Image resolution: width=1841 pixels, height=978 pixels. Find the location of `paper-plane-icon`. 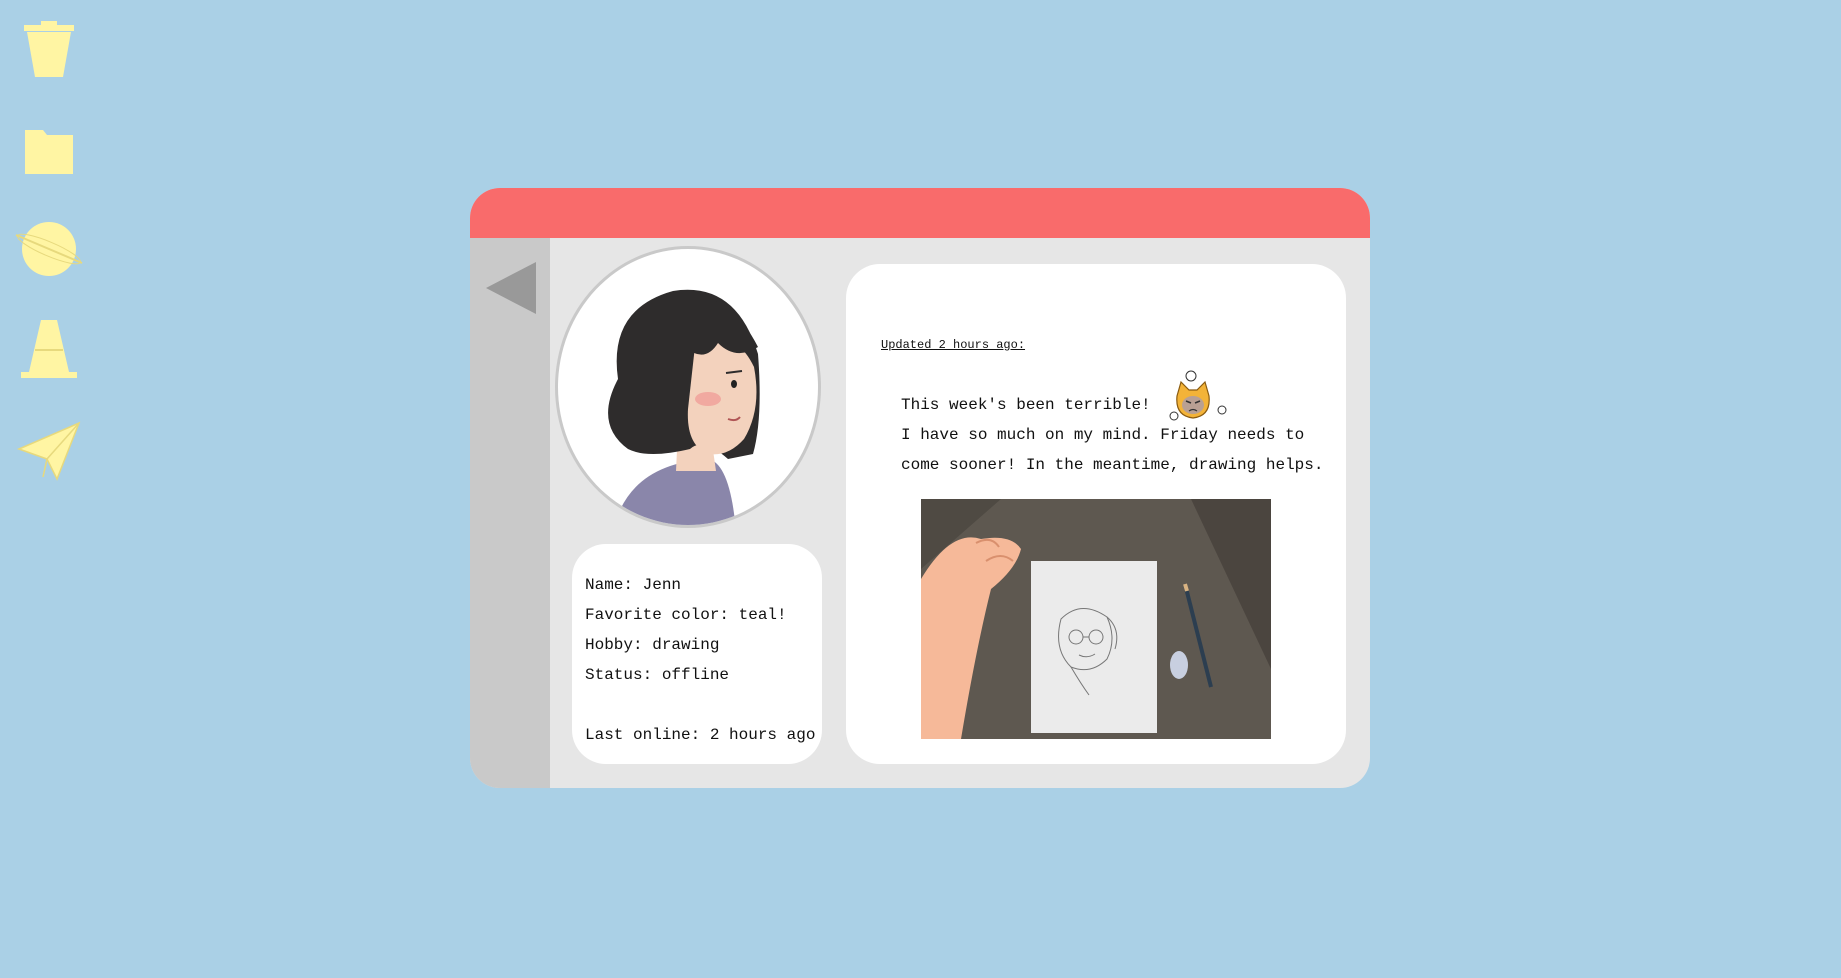

paper-plane-icon is located at coordinates (49, 449).